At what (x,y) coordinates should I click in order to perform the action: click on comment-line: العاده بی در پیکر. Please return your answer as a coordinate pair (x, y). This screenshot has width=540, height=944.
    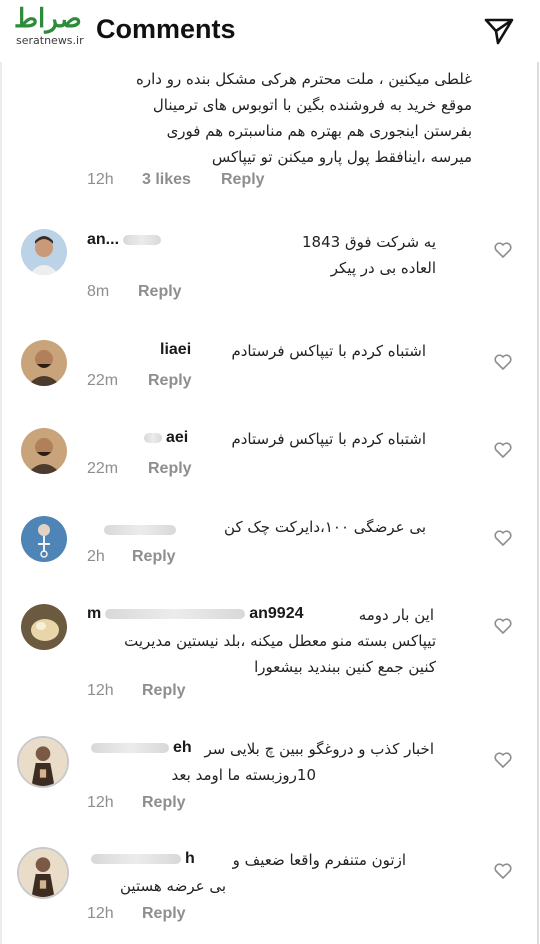
    Looking at the image, I should click on (383, 268).